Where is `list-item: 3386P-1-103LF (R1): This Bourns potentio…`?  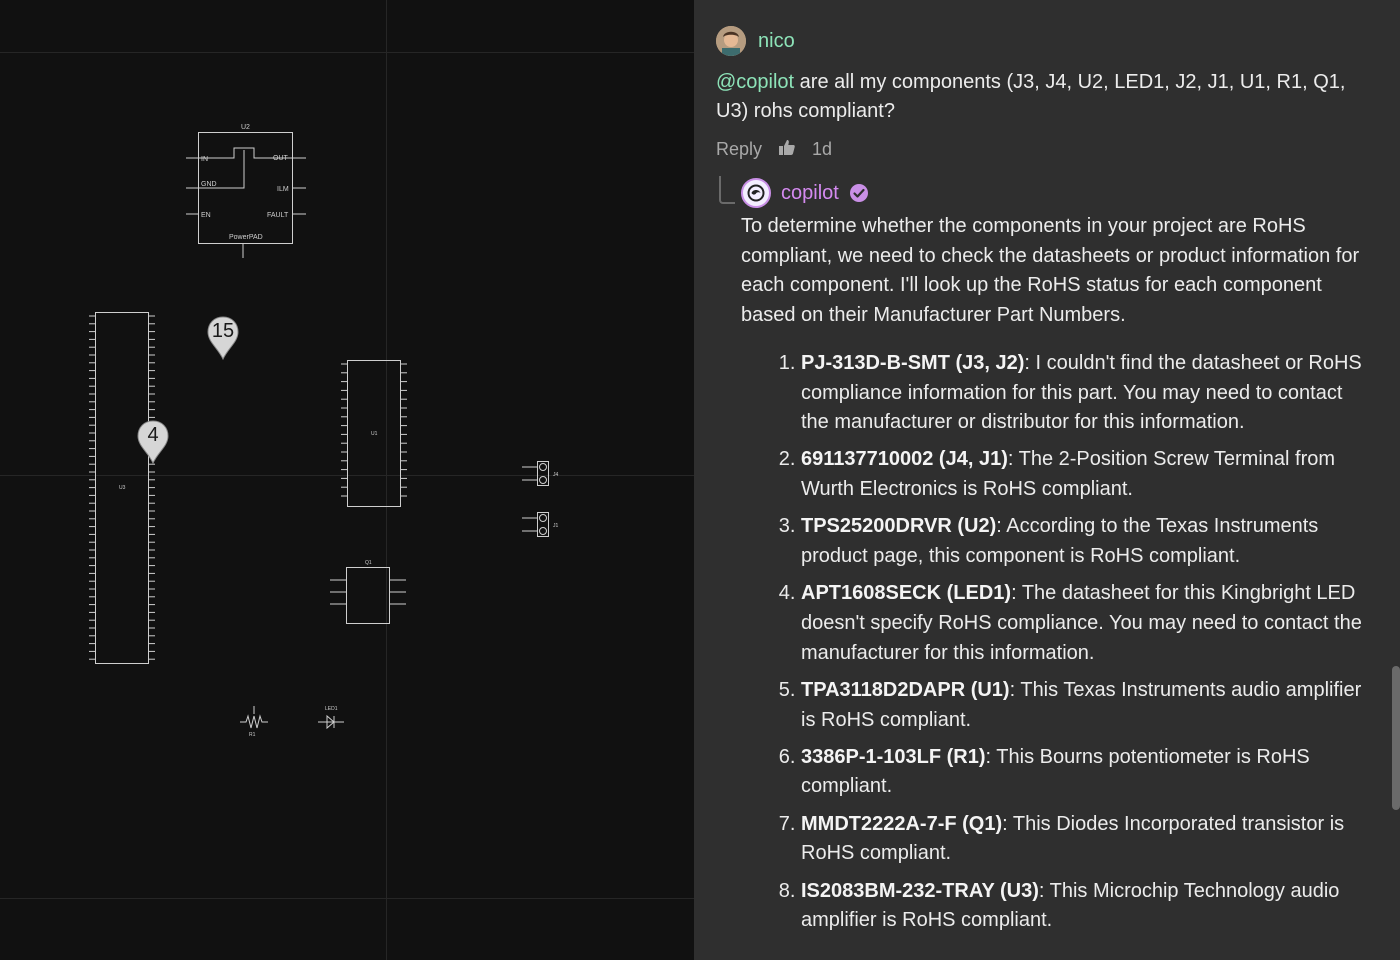
list-item: 3386P-1-103LF (R1): This Bourns potentio… is located at coordinates (1083, 772).